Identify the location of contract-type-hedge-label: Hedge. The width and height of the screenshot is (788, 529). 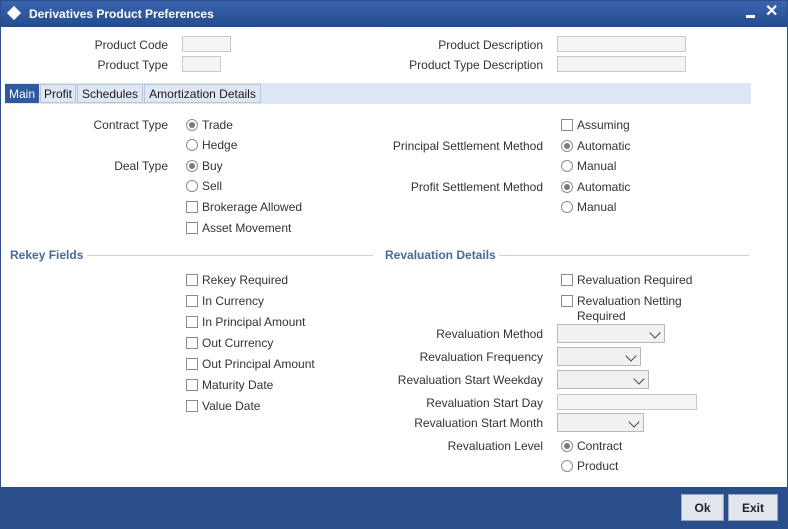
(220, 145).